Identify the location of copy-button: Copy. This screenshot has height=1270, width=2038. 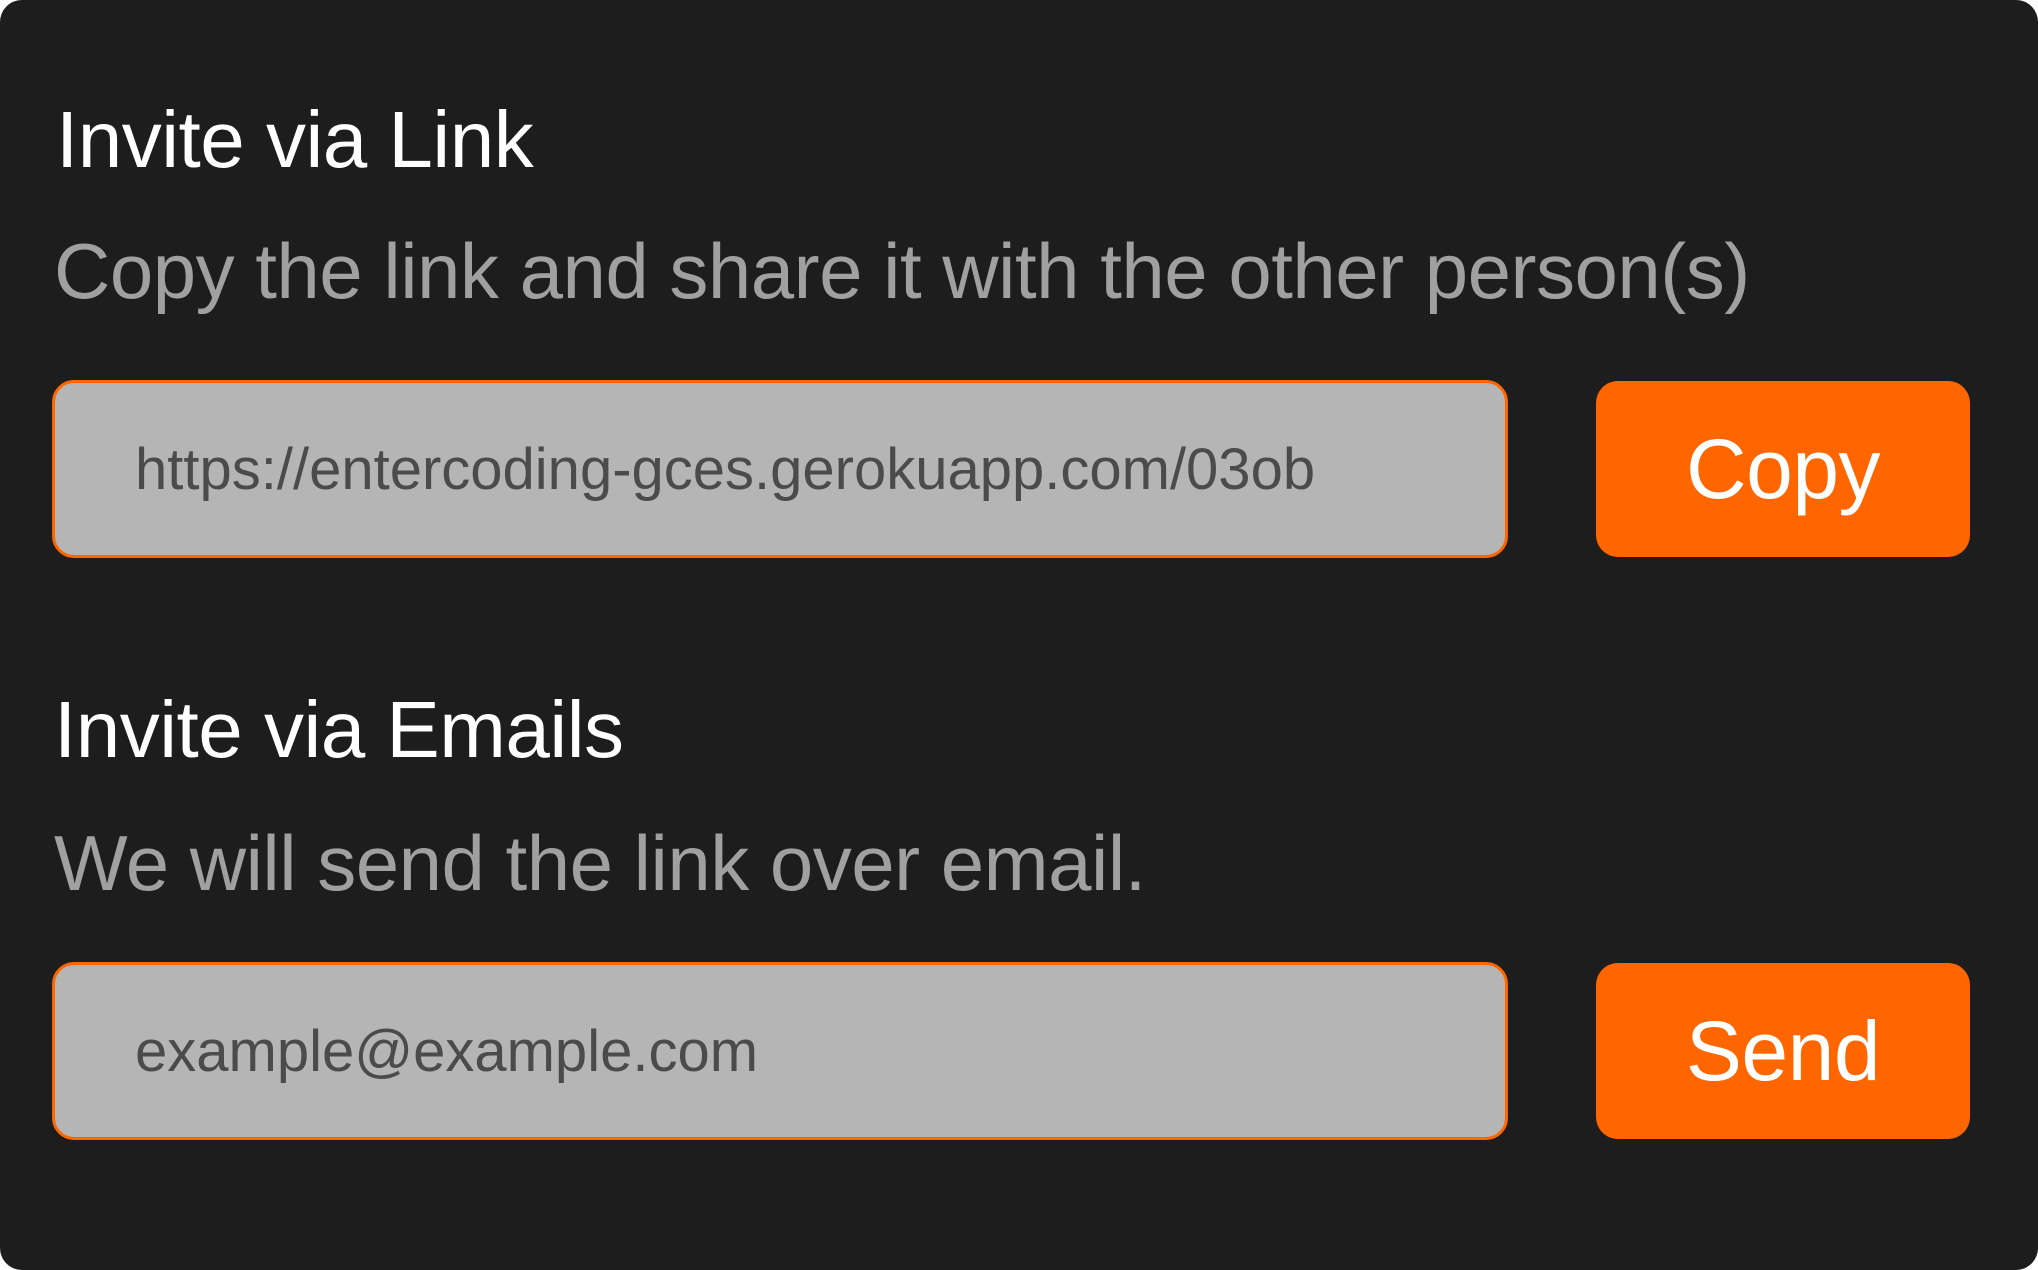
(1783, 469).